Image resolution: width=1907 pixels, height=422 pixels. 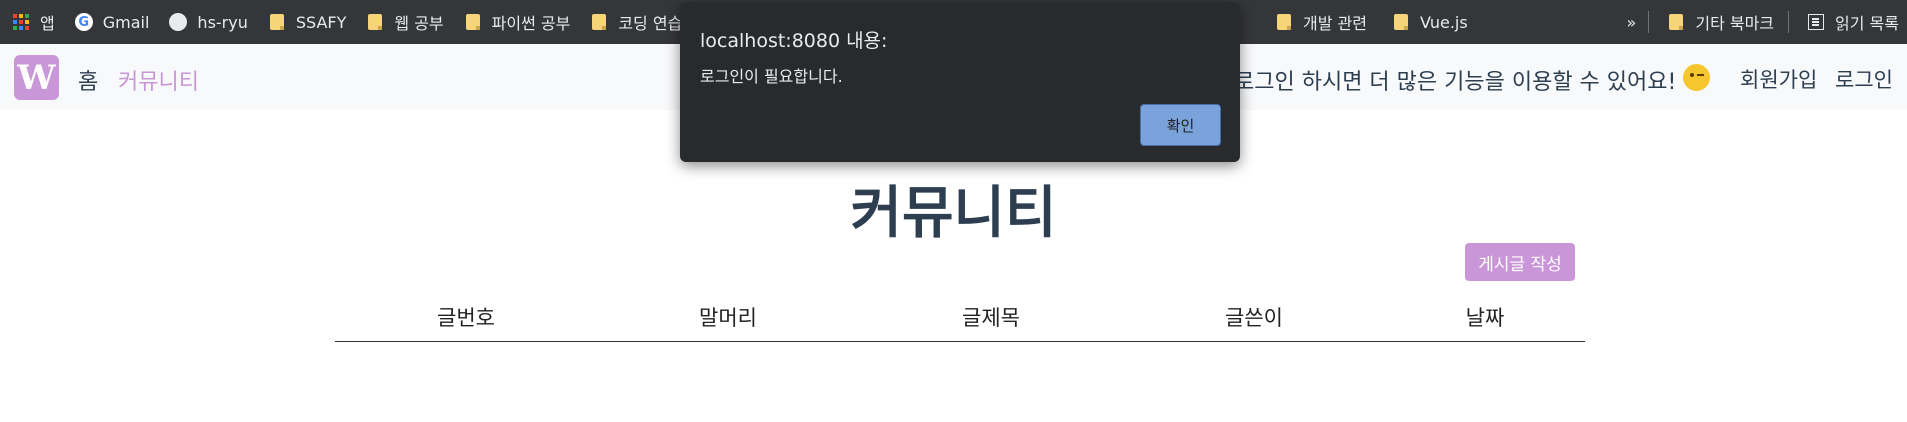 I want to click on nav-home-link: 홈, so click(x=88, y=80).